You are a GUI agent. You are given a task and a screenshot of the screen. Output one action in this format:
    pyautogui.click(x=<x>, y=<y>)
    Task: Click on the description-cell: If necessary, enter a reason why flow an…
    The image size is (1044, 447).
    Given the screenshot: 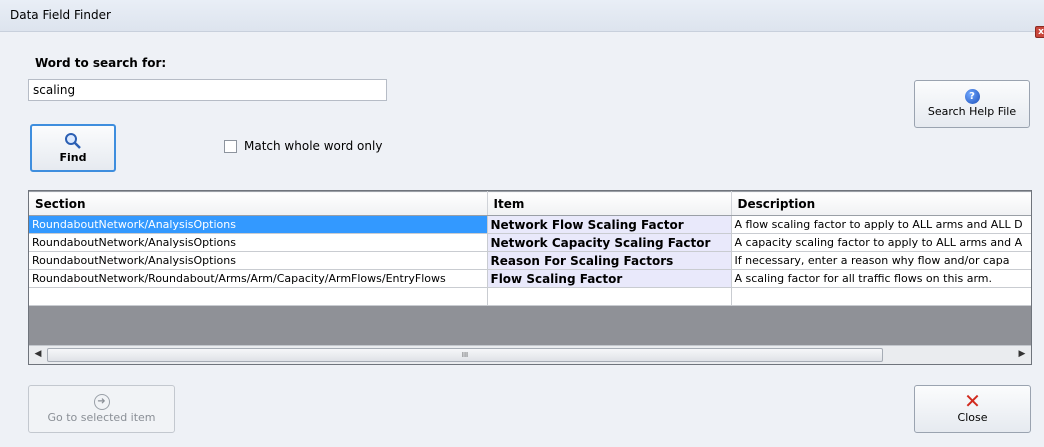 What is the action you would take?
    pyautogui.click(x=881, y=260)
    